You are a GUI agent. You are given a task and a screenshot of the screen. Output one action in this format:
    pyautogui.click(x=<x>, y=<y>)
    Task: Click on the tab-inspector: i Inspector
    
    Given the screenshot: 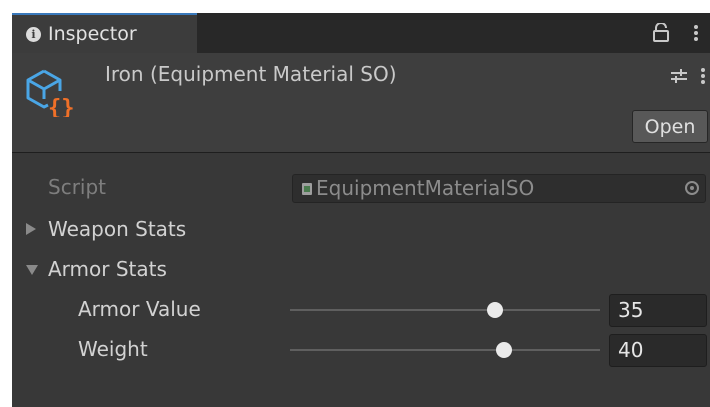 What is the action you would take?
    pyautogui.click(x=104, y=33)
    